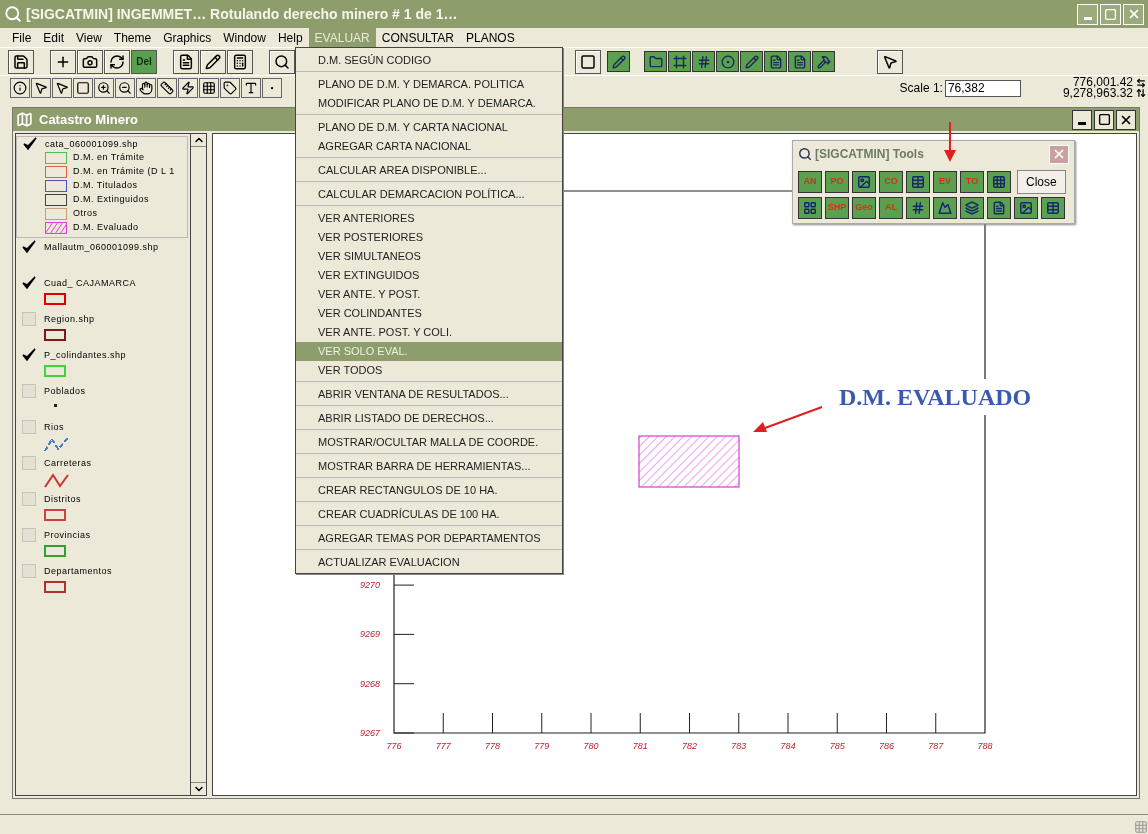 The image size is (1148, 834). What do you see at coordinates (429, 127) in the screenshot?
I see `dropdown-item: PLANO DE D.M. Y CARTA NACIONAL` at bounding box center [429, 127].